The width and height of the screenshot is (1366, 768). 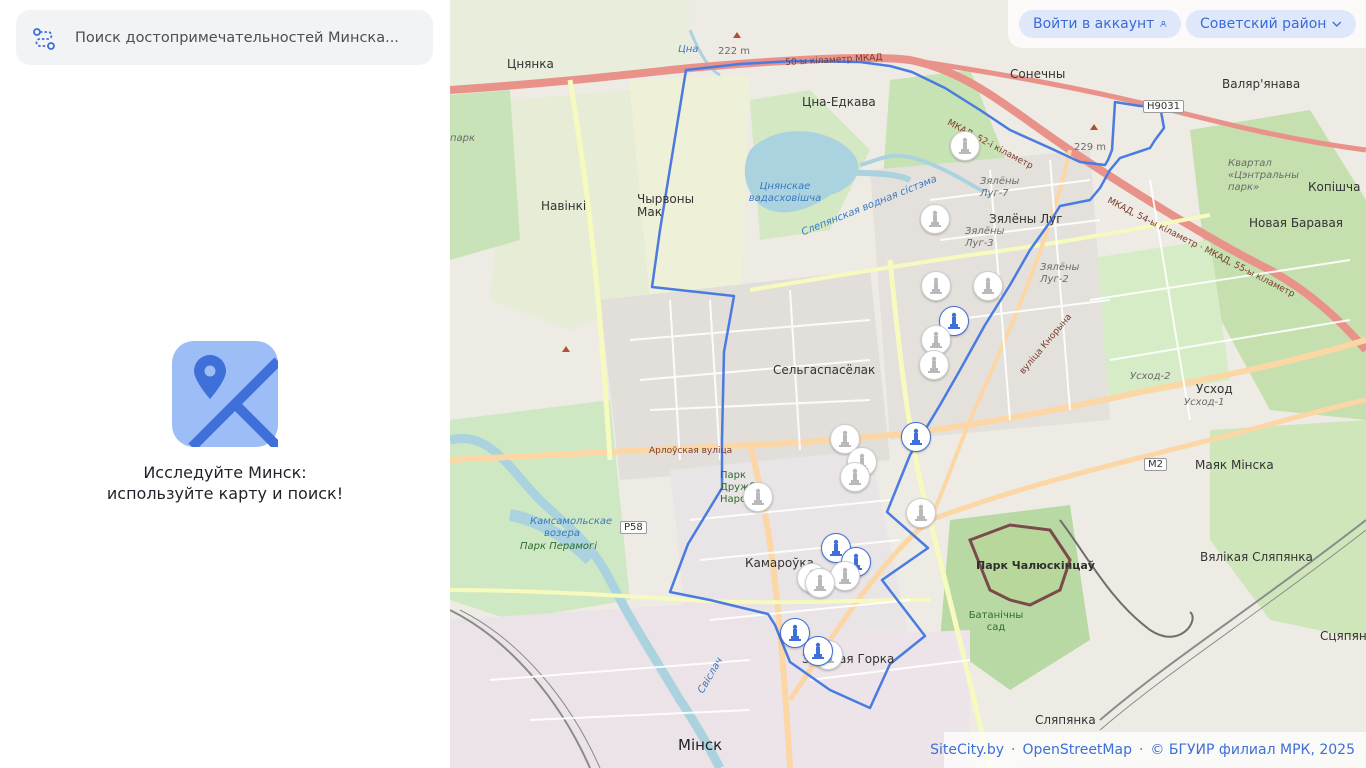 What do you see at coordinates (785, 192) in the screenshot?
I see `map-label-reservoir: Цнянскае вадасховішча` at bounding box center [785, 192].